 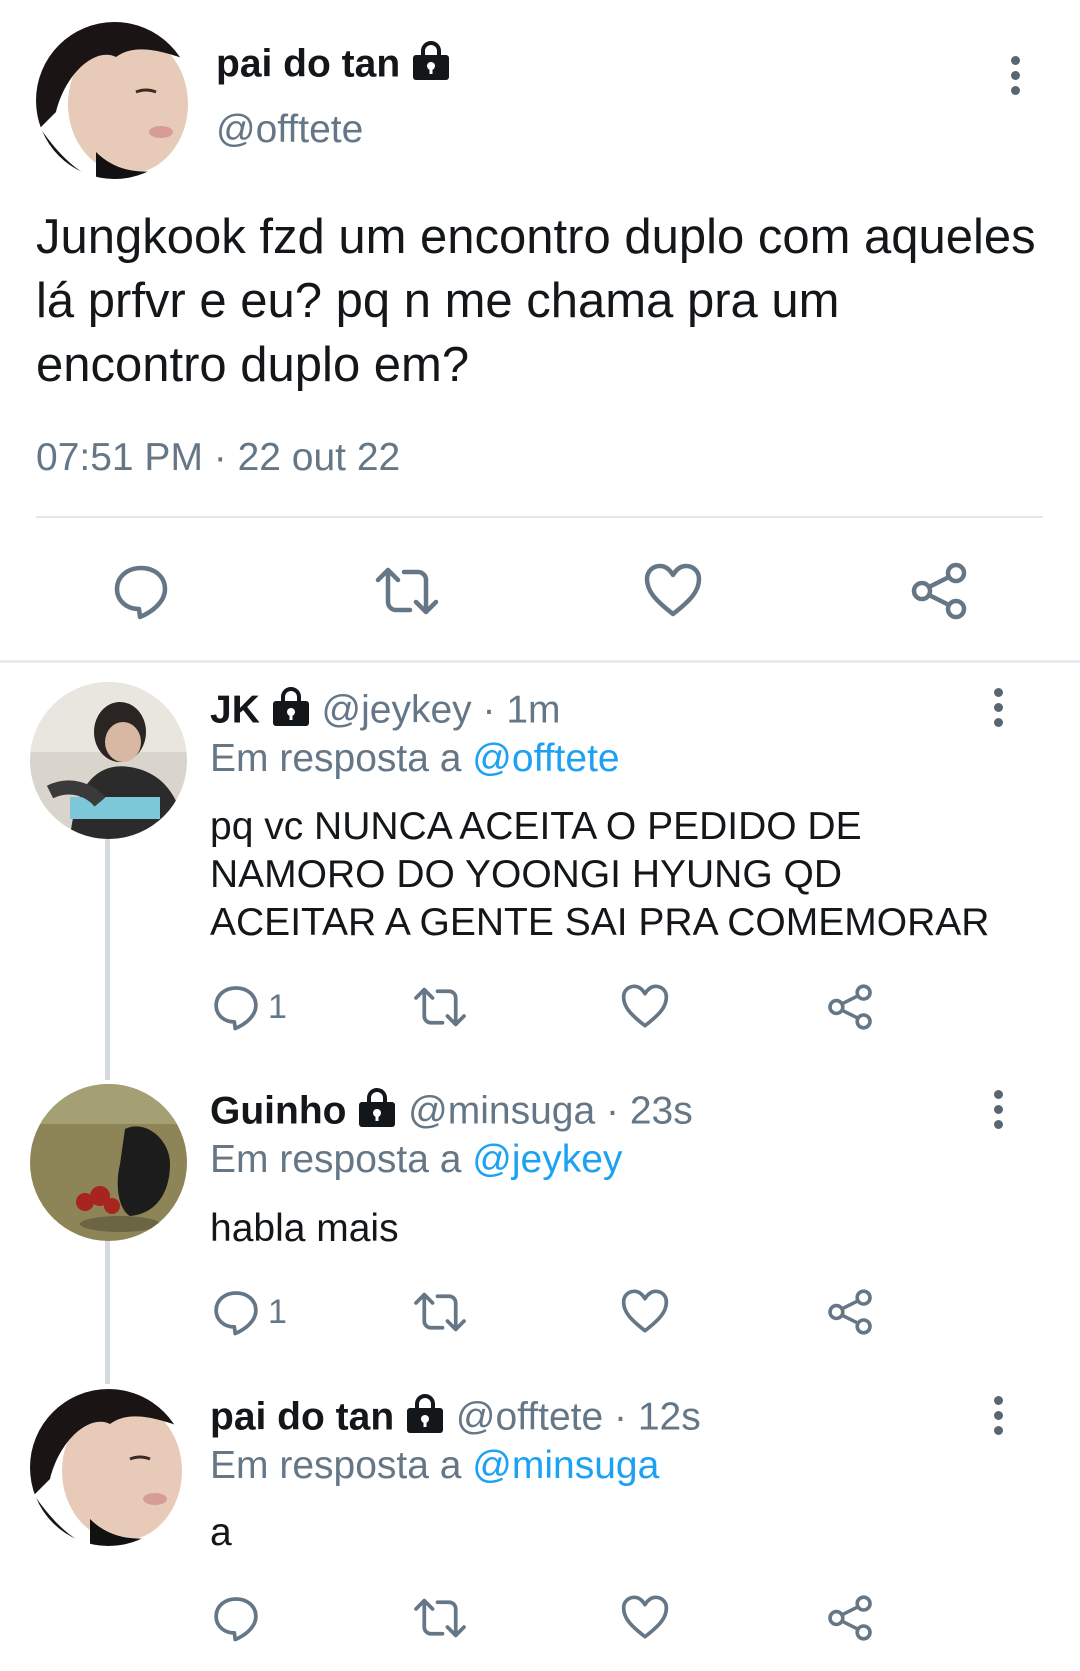 What do you see at coordinates (521, 710) in the screenshot?
I see `time-ago: · 1m` at bounding box center [521, 710].